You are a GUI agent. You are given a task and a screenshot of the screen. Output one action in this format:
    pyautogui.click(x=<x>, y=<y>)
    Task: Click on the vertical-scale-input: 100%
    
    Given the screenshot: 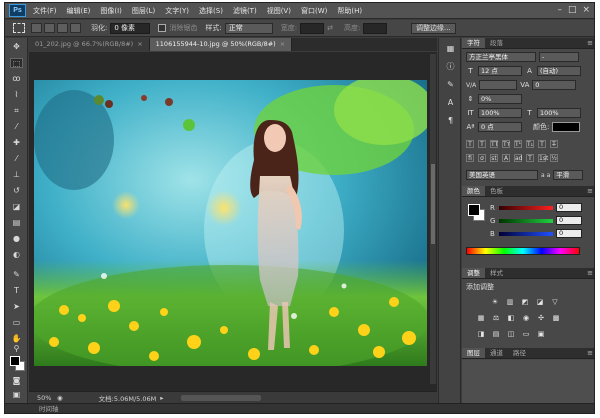 What is the action you would take?
    pyautogui.click(x=500, y=113)
    